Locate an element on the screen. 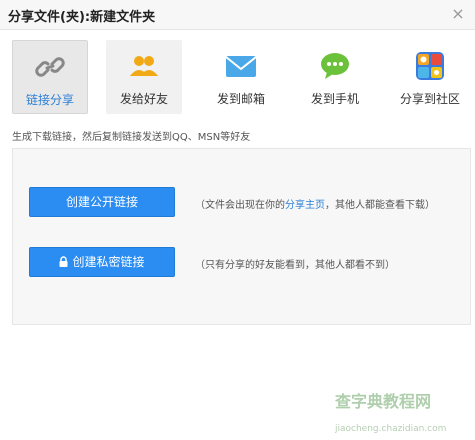  watermark: 查字典教程网 jiaocheng.chazidian.com is located at coordinates (400, 411).